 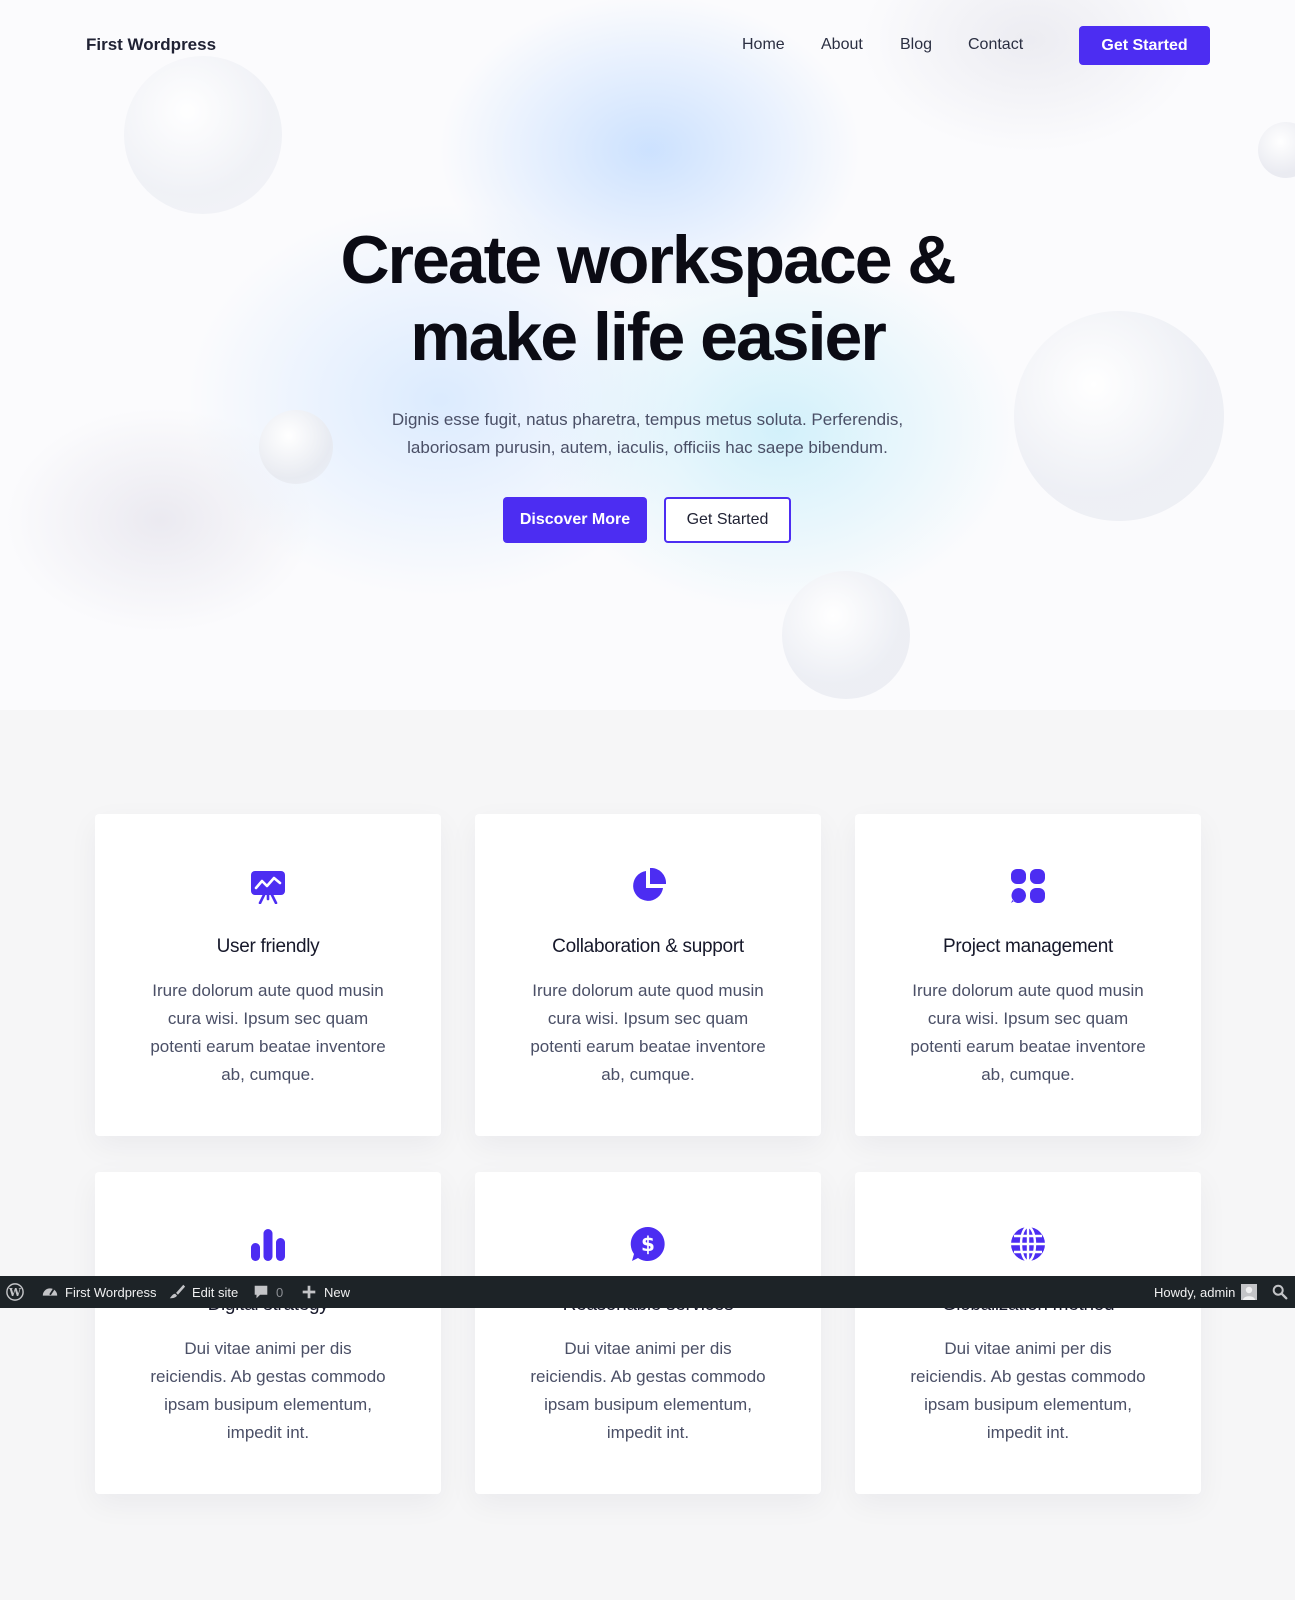 I want to click on grid-dots-icon, so click(x=1028, y=886).